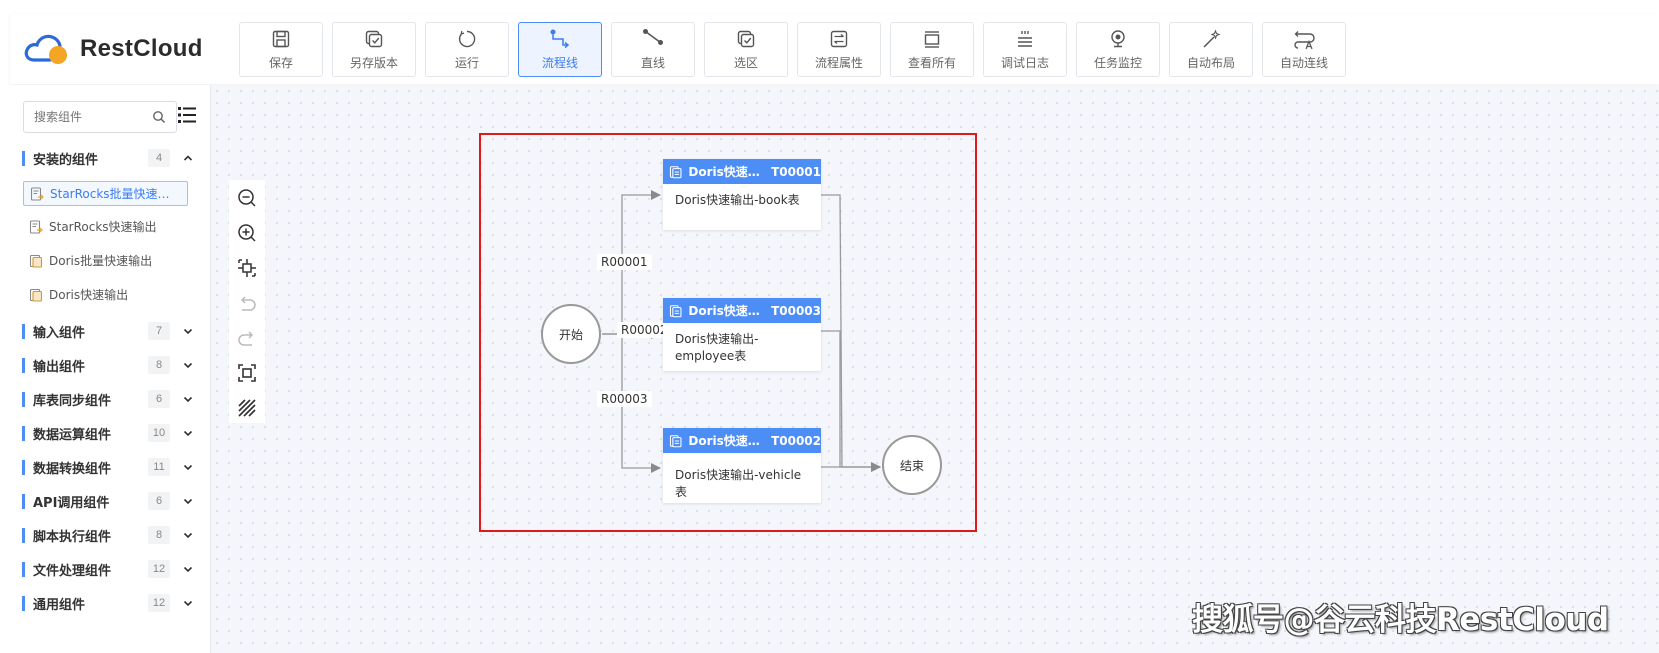 The height and width of the screenshot is (653, 1659). I want to click on task-node-code: T00002, so click(796, 440).